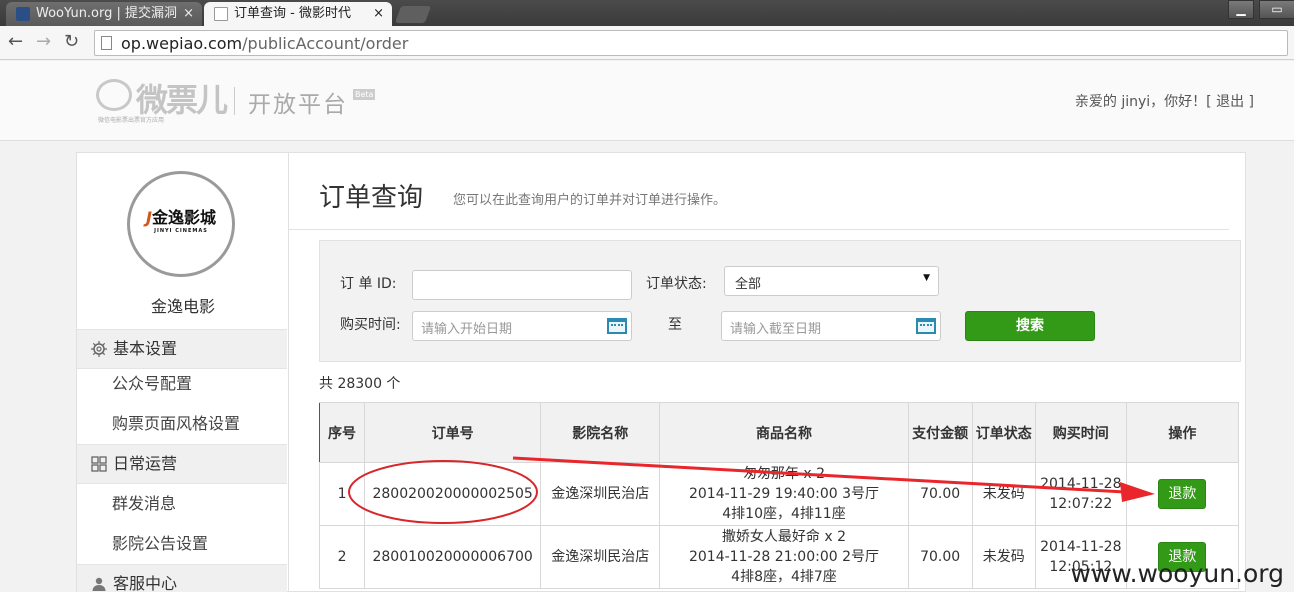 This screenshot has height=592, width=1294. I want to click on order-no-cell: 280010020000006700, so click(453, 557).